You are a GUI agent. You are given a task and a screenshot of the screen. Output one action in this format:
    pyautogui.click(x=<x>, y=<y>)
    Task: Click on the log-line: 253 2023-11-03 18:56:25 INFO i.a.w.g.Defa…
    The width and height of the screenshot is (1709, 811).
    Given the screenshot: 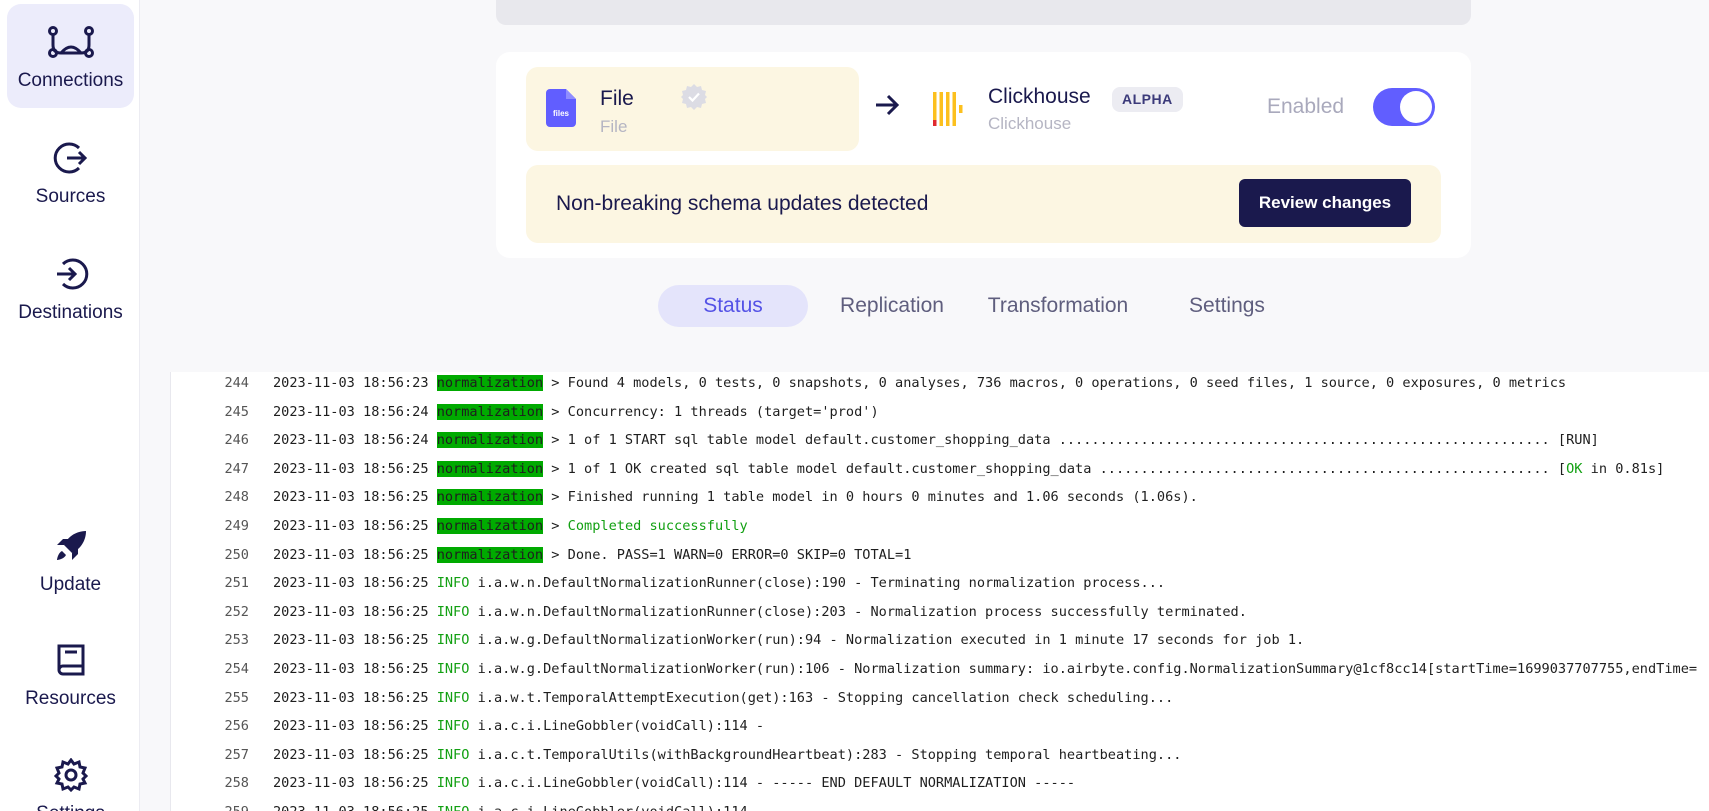 What is the action you would take?
    pyautogui.click(x=737, y=643)
    